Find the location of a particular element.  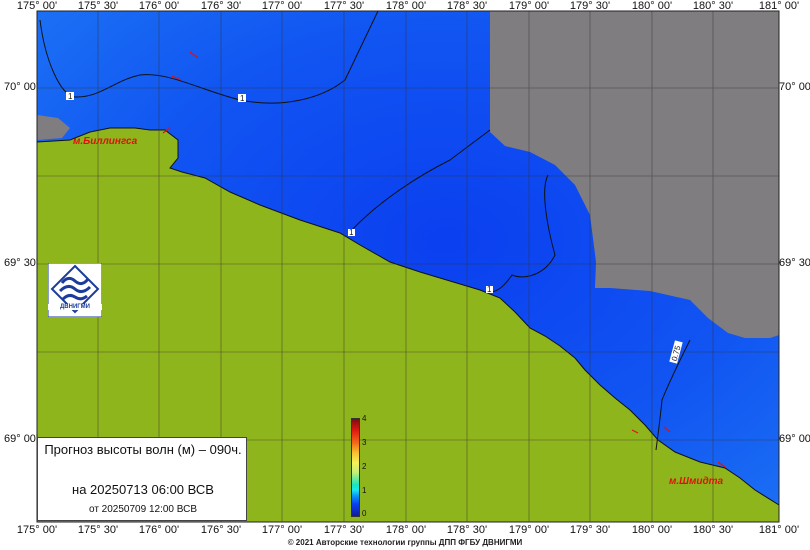

lon-label-bottom: 176° 30' is located at coordinates (221, 530).